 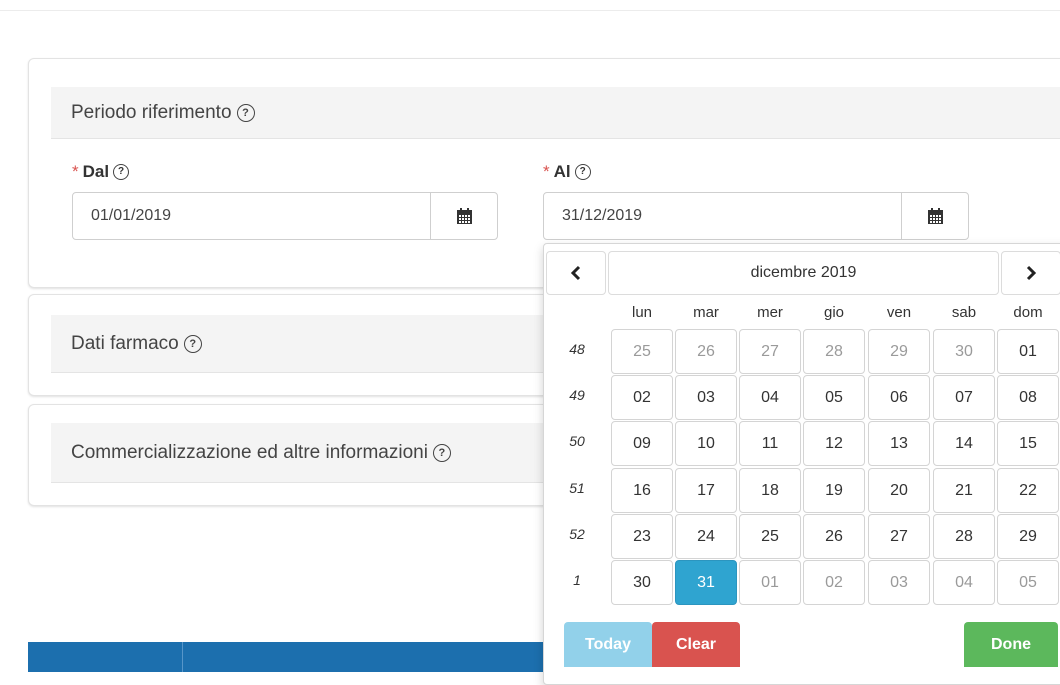 I want to click on weekday-header: lun, so click(x=642, y=312).